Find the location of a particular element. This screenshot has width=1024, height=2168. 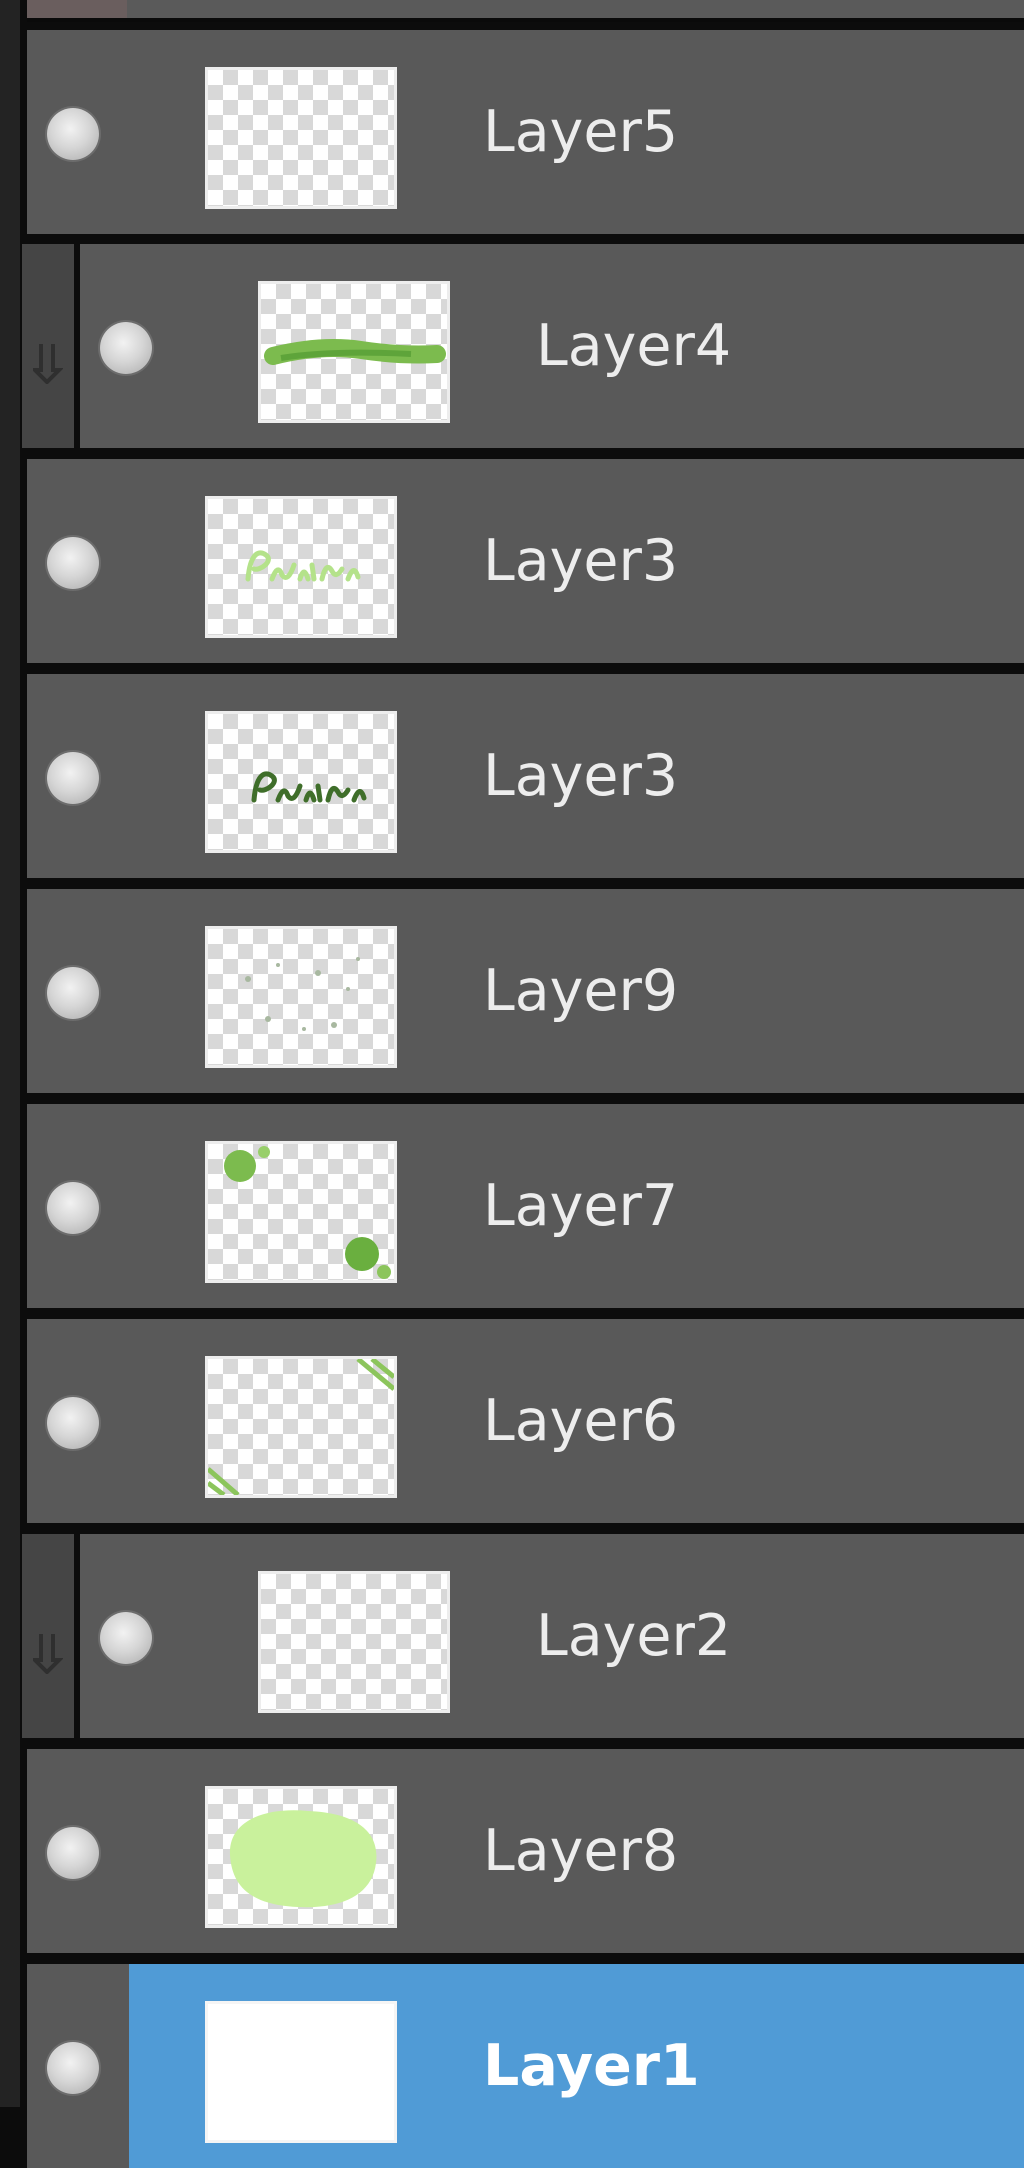

layer-row-layer2: Layer2 is located at coordinates (552, 1636).